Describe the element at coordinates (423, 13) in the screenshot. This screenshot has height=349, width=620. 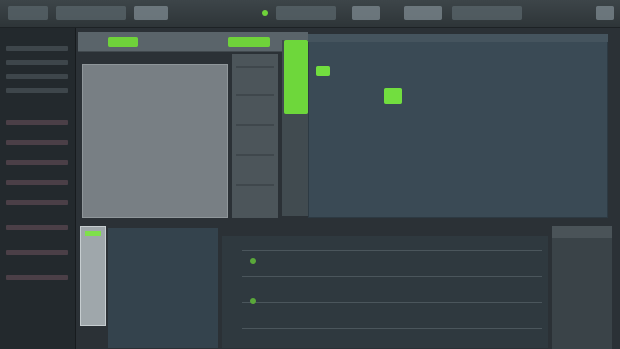
I see `time-display` at that location.